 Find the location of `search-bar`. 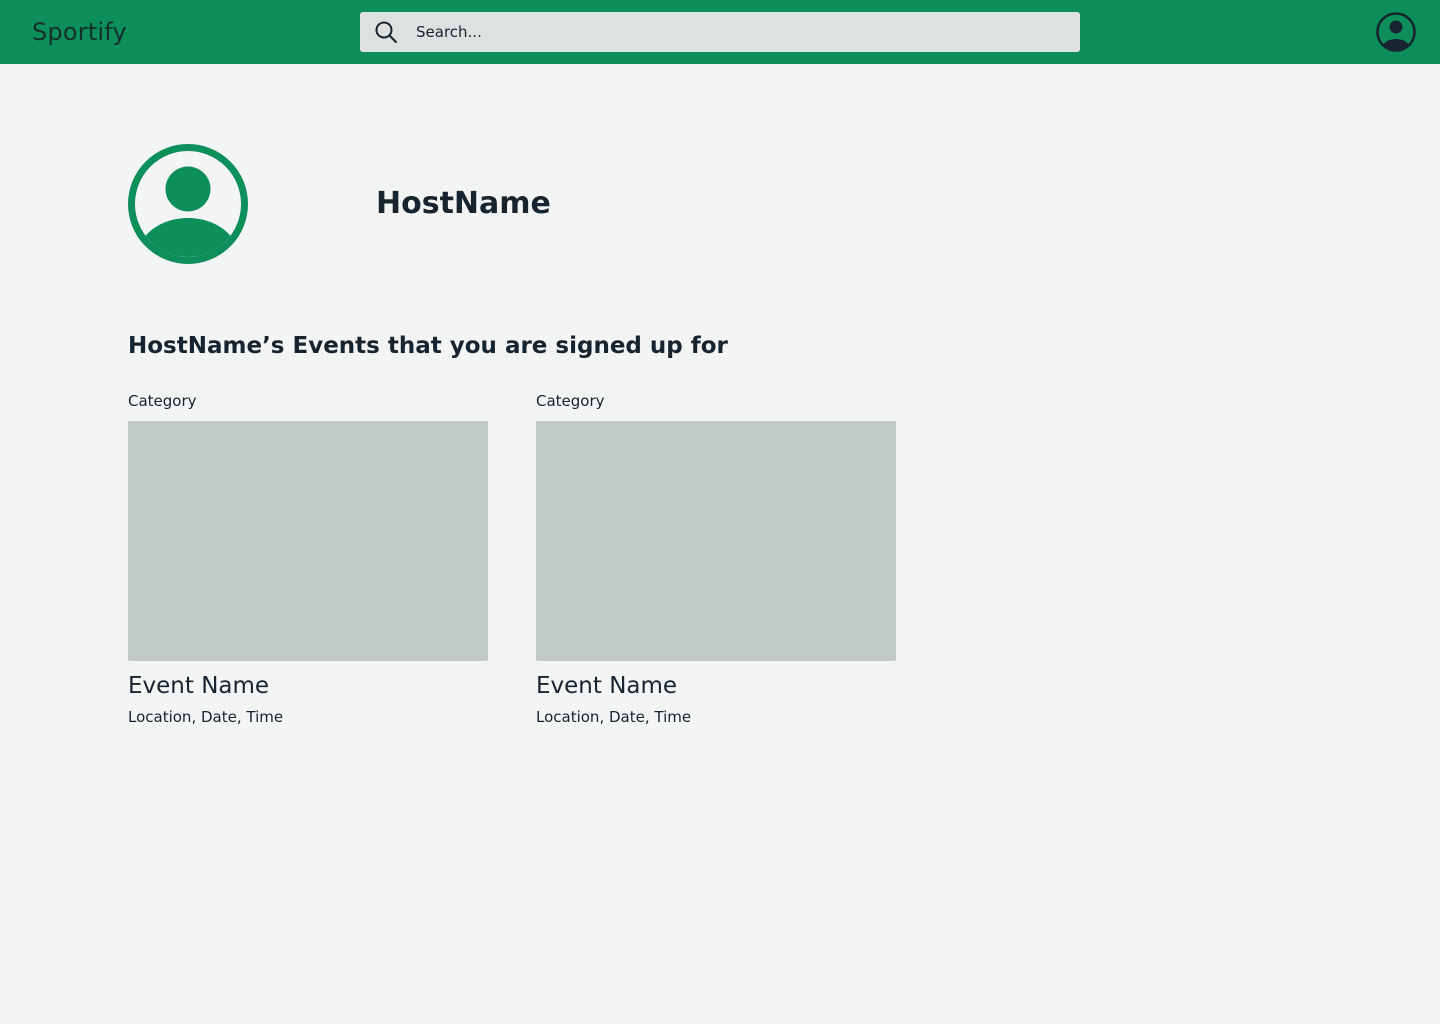

search-bar is located at coordinates (720, 32).